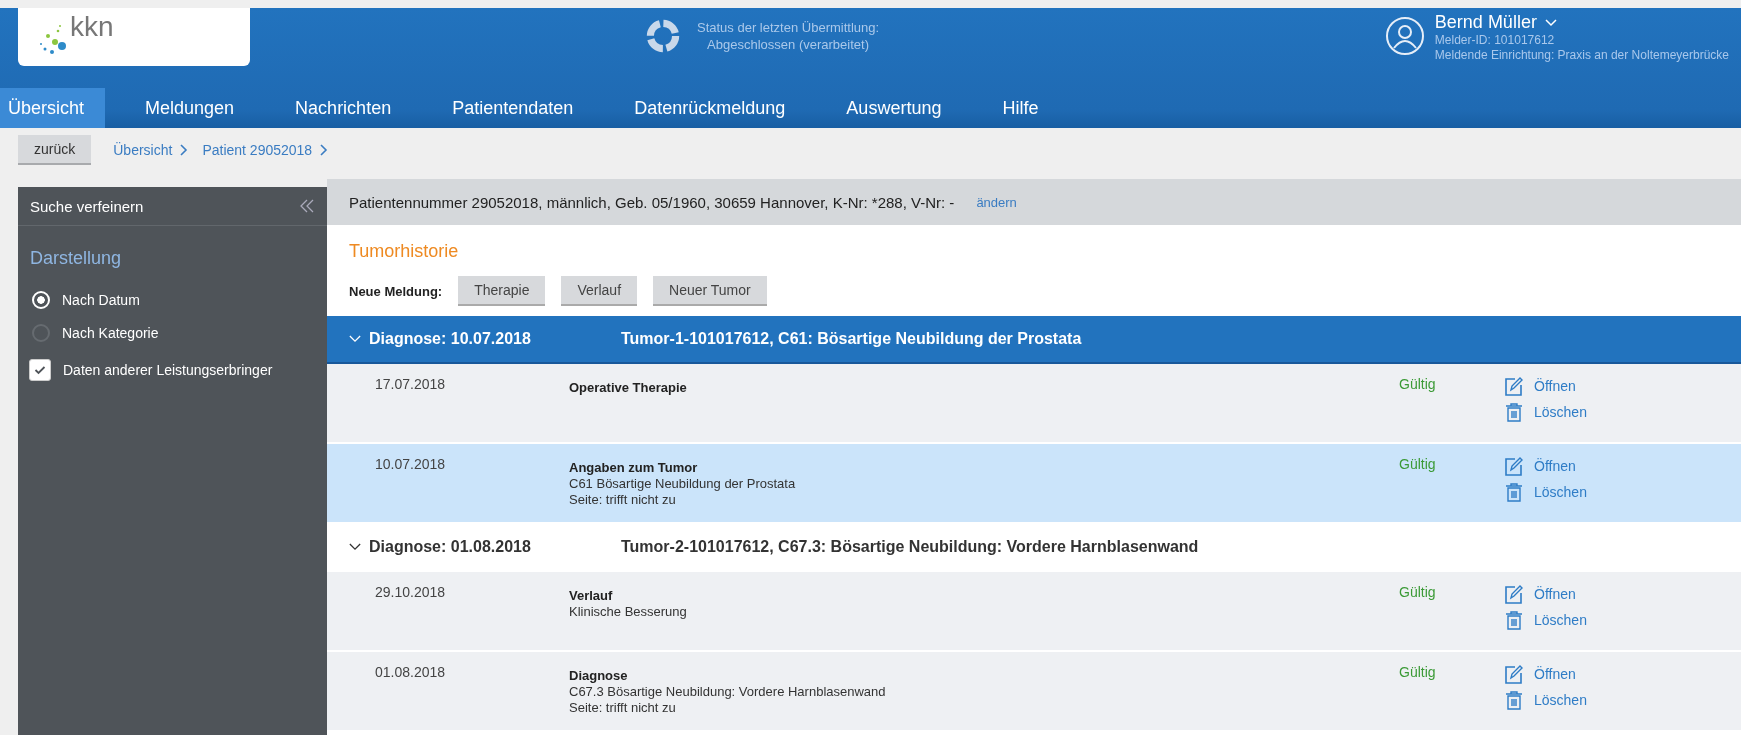 This screenshot has width=1741, height=735. Describe the element at coordinates (628, 612) in the screenshot. I see `report-detail: Klinische Besserung` at that location.